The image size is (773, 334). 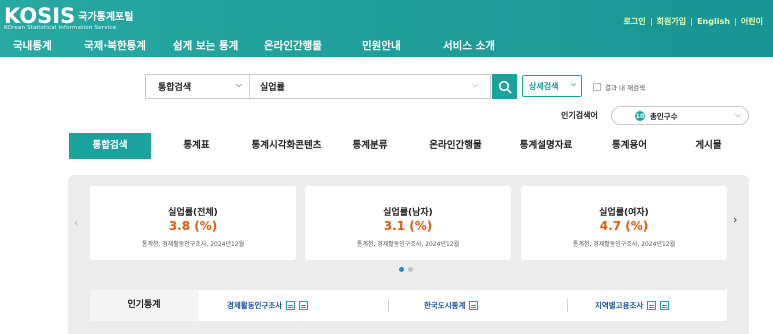 What do you see at coordinates (205, 45) in the screenshot?
I see `nav-easy-stats: 쉽게 보는 통계` at bounding box center [205, 45].